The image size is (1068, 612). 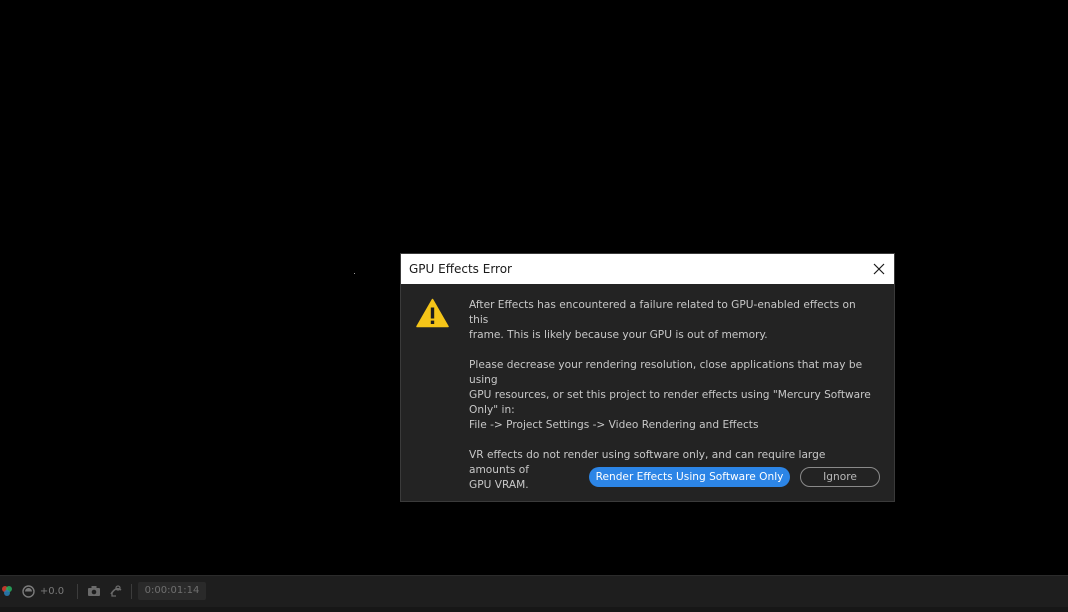 I want to click on exposure-value-text: +0.0, so click(x=52, y=591).